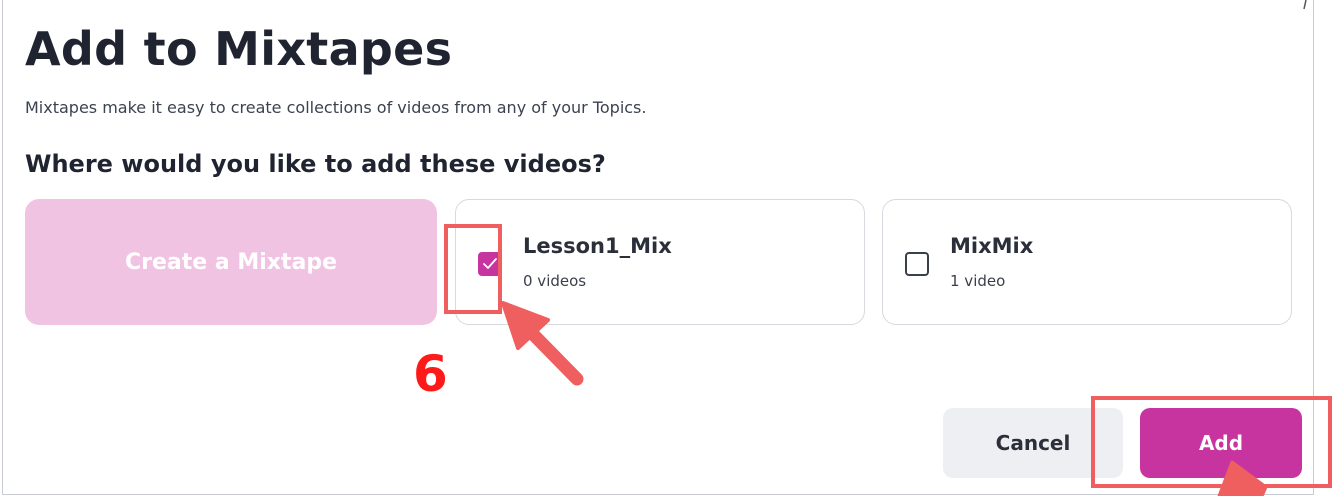  I want to click on step-number-label: 6, so click(430, 374).